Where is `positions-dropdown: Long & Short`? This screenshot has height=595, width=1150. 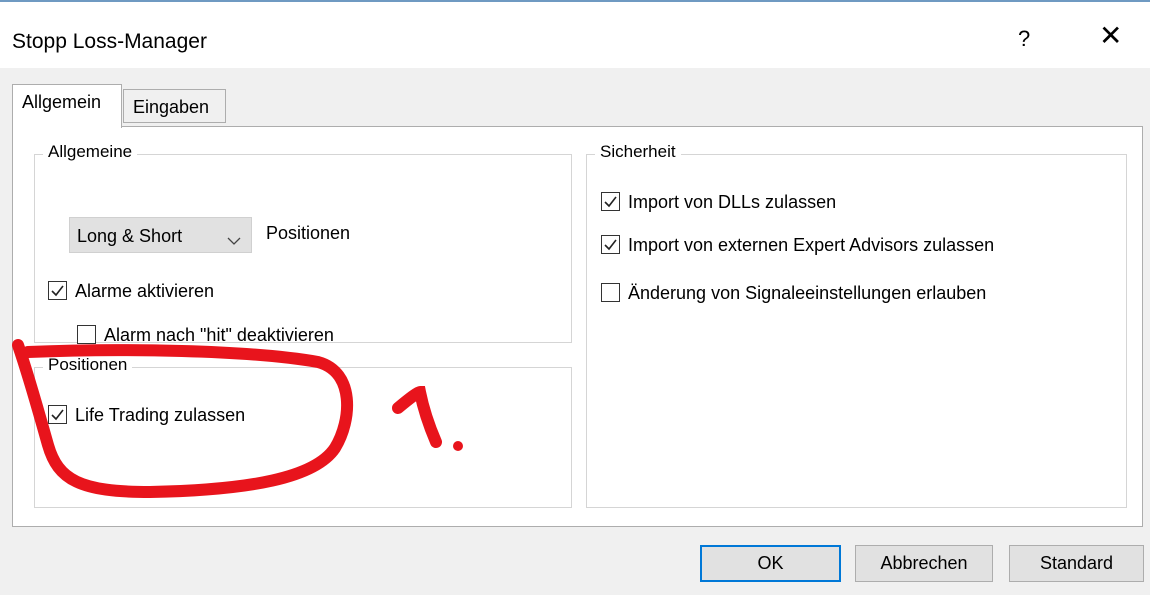 positions-dropdown: Long & Short is located at coordinates (160, 235).